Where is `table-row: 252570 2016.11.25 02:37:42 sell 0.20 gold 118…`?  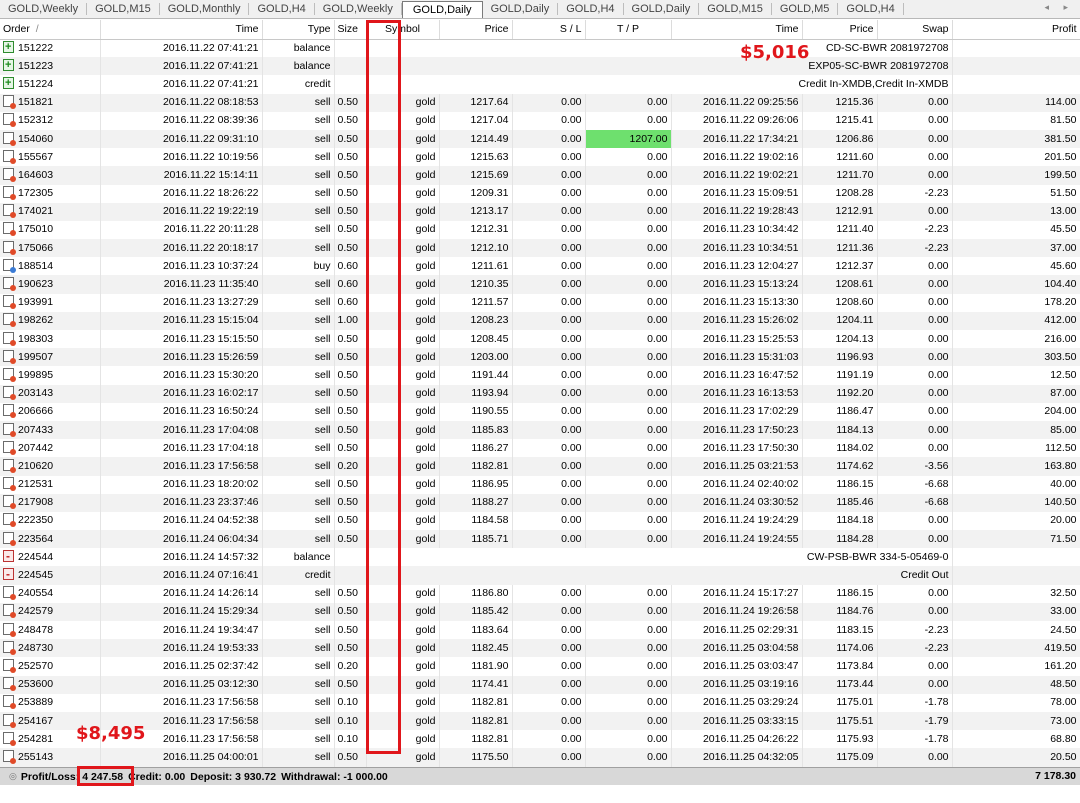
table-row: 252570 2016.11.25 02:37:42 sell 0.20 gold 118… is located at coordinates (540, 666).